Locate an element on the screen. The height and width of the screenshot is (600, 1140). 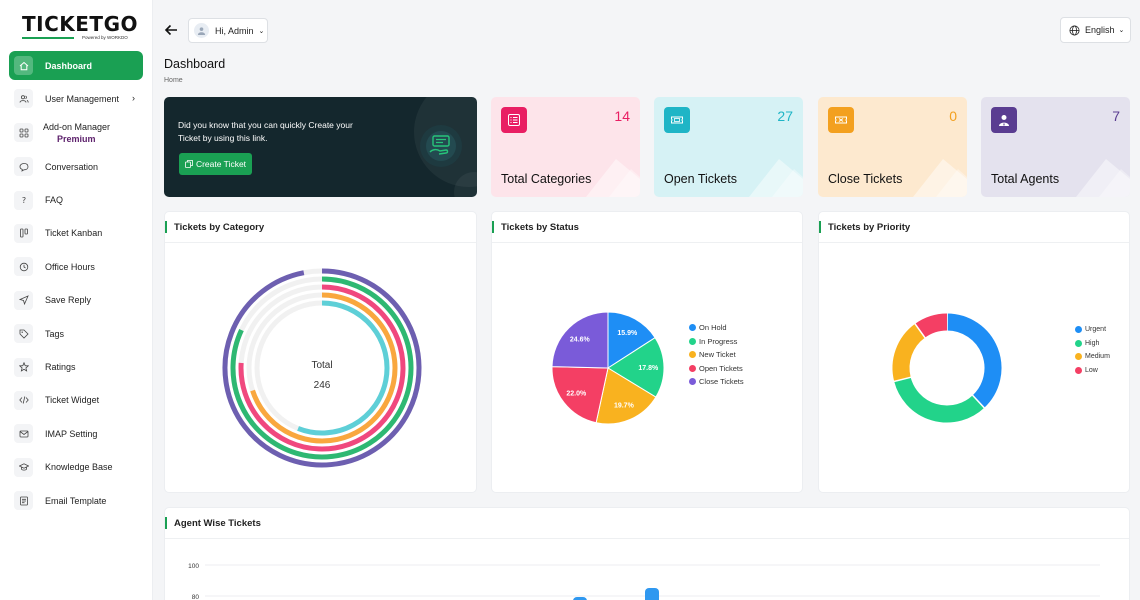
donut-legend: Urgent High Medium Low is located at coordinates (1092, 350).